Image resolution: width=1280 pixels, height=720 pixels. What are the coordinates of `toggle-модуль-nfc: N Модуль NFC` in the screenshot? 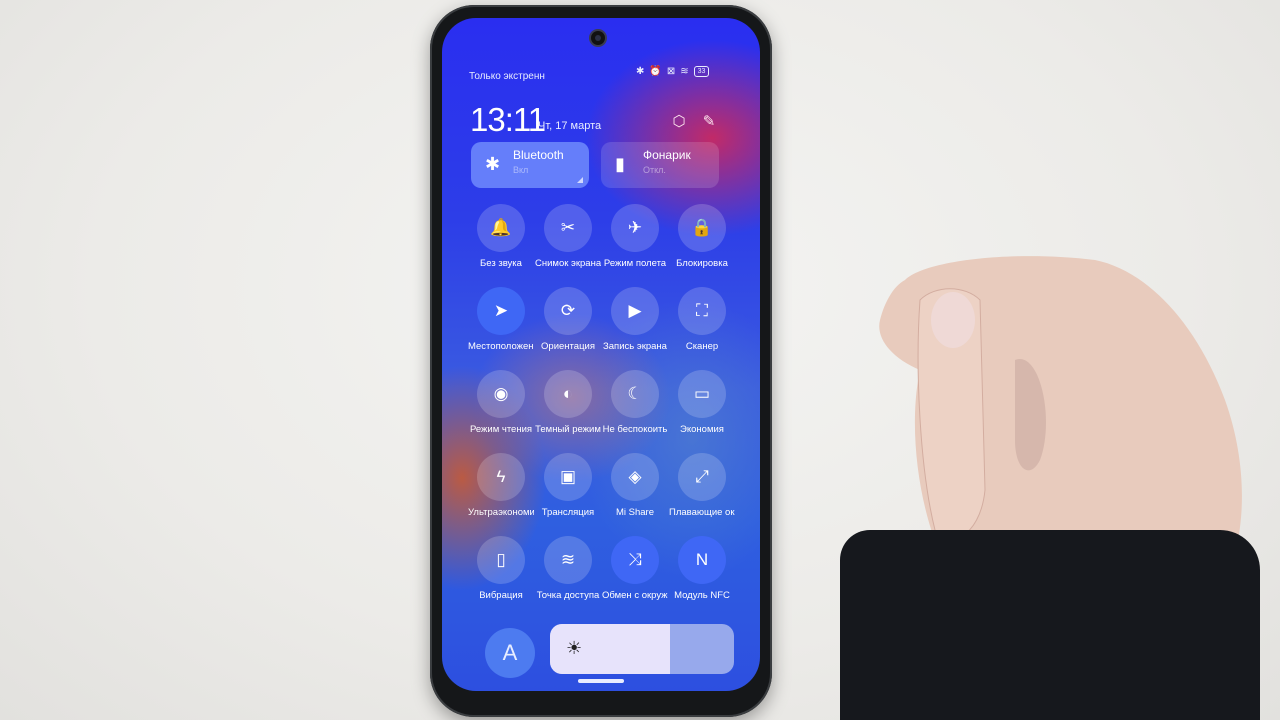 It's located at (702, 577).